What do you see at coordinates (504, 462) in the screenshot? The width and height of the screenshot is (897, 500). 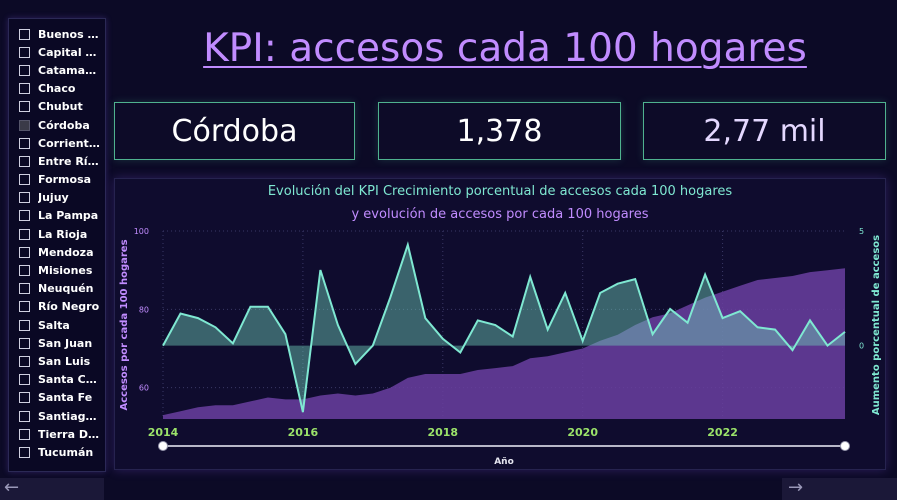 I see `x-axis-title: Año` at bounding box center [504, 462].